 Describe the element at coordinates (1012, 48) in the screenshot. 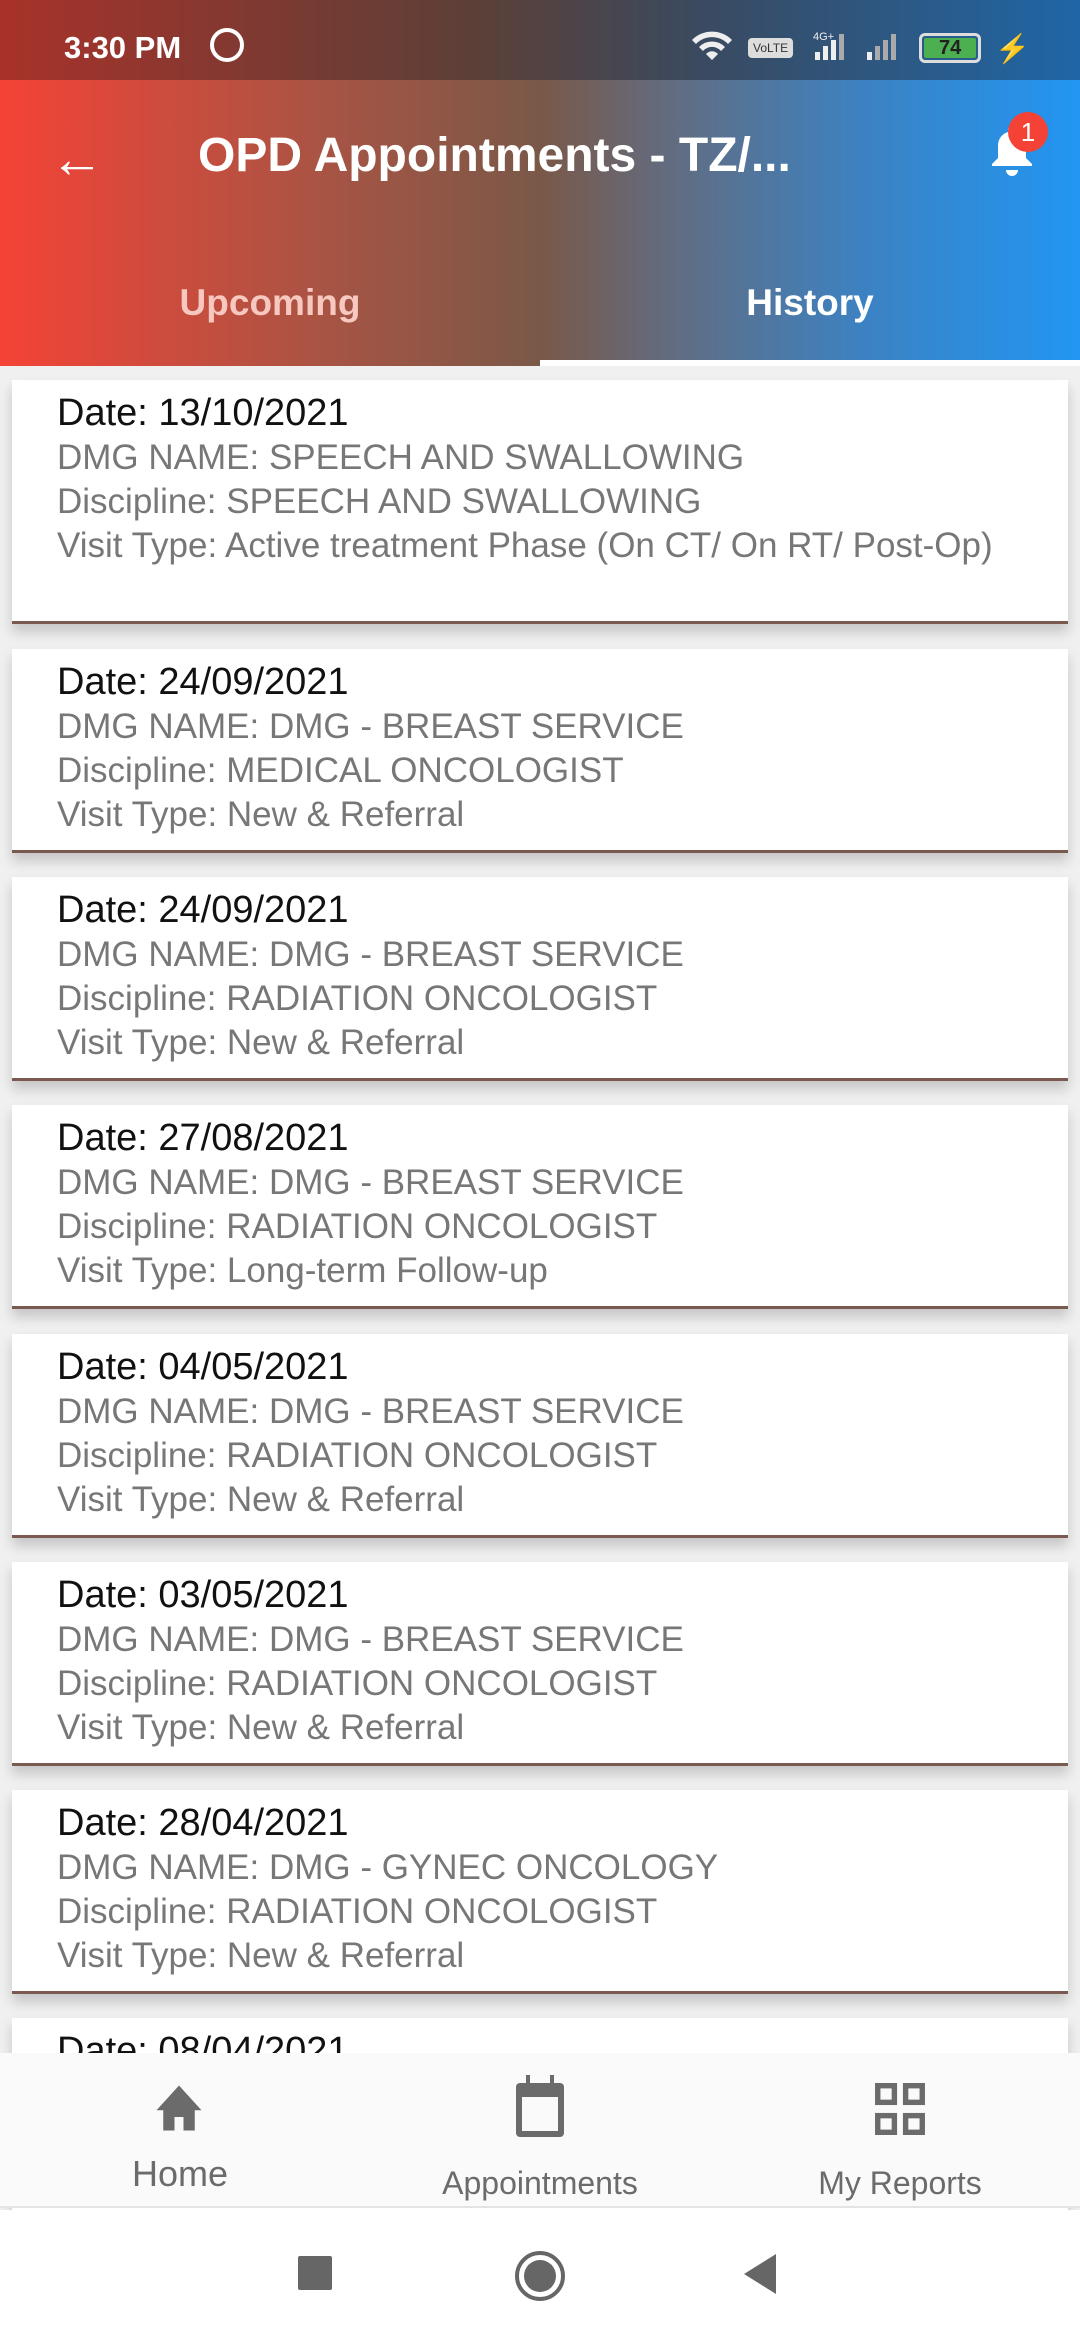

I see `charging-icon: ⚡` at that location.